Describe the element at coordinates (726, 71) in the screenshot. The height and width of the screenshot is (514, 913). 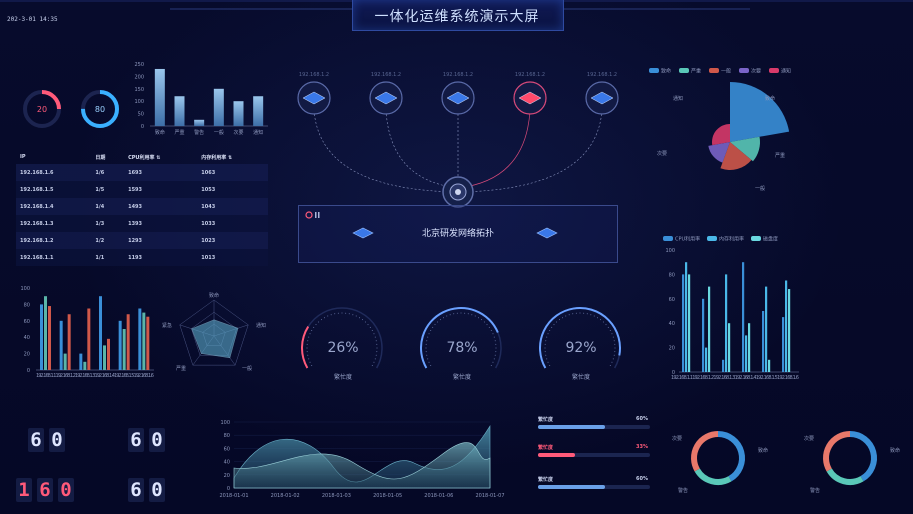
I see `legend-label: 一般` at that location.